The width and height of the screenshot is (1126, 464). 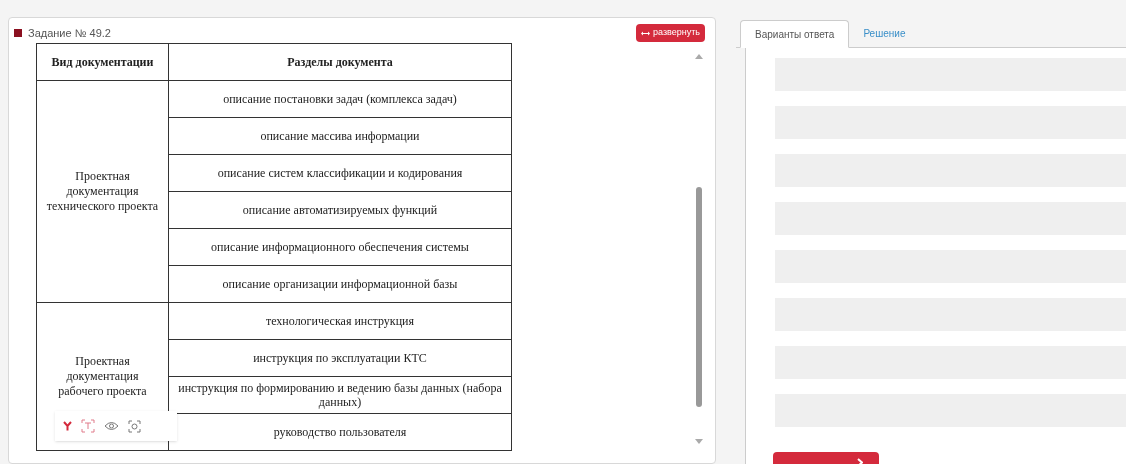 I want to click on camera-icon, so click(x=134, y=426).